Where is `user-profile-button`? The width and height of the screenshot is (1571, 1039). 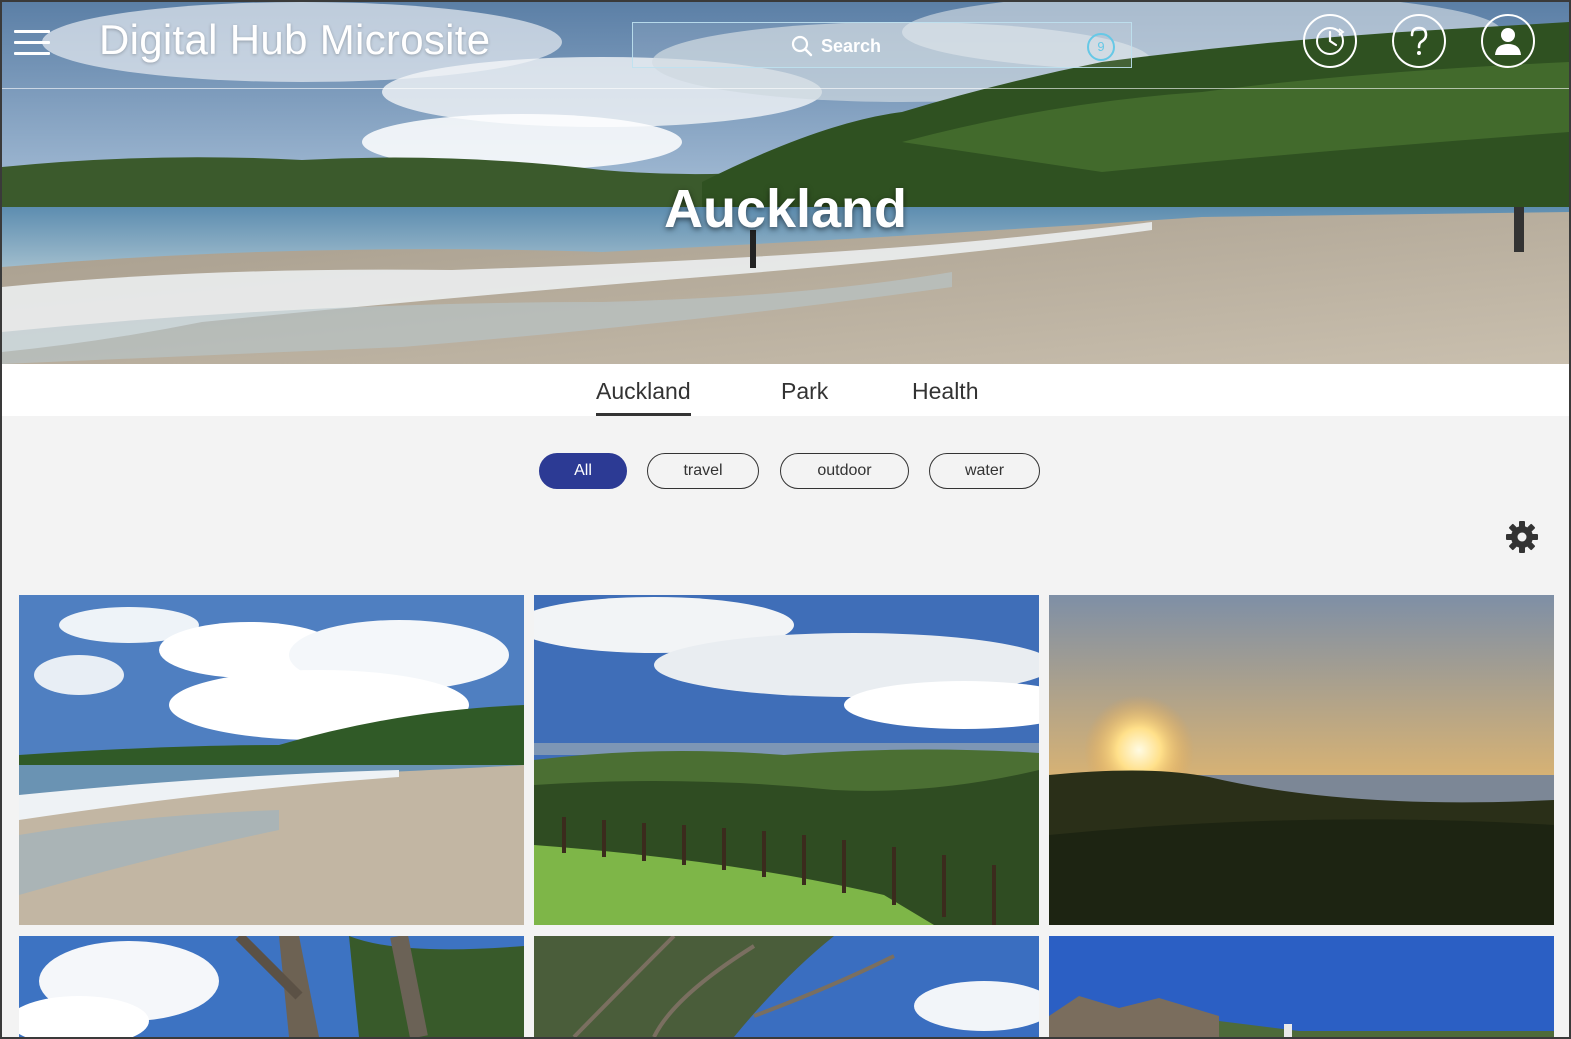
user-profile-button is located at coordinates (1508, 41).